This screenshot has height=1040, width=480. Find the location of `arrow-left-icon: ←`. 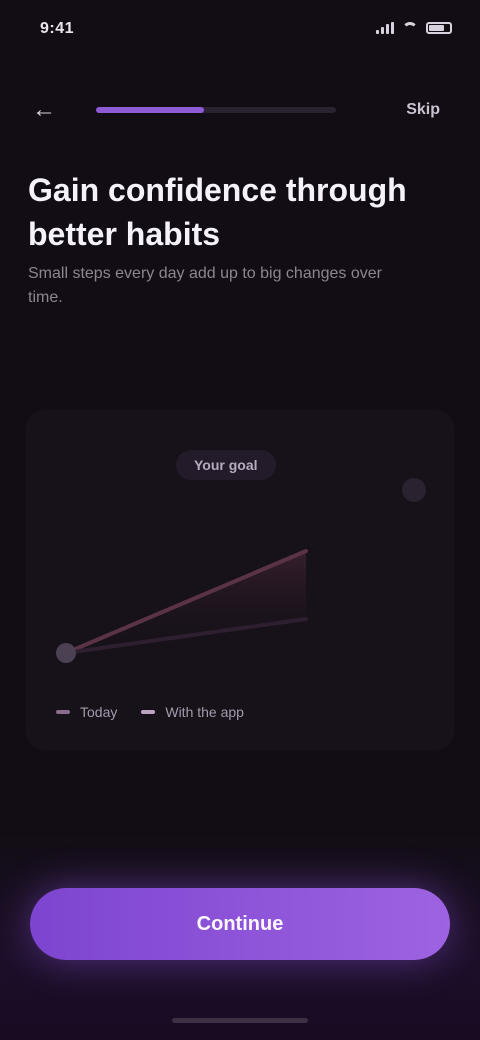

arrow-left-icon: ← is located at coordinates (44, 109).